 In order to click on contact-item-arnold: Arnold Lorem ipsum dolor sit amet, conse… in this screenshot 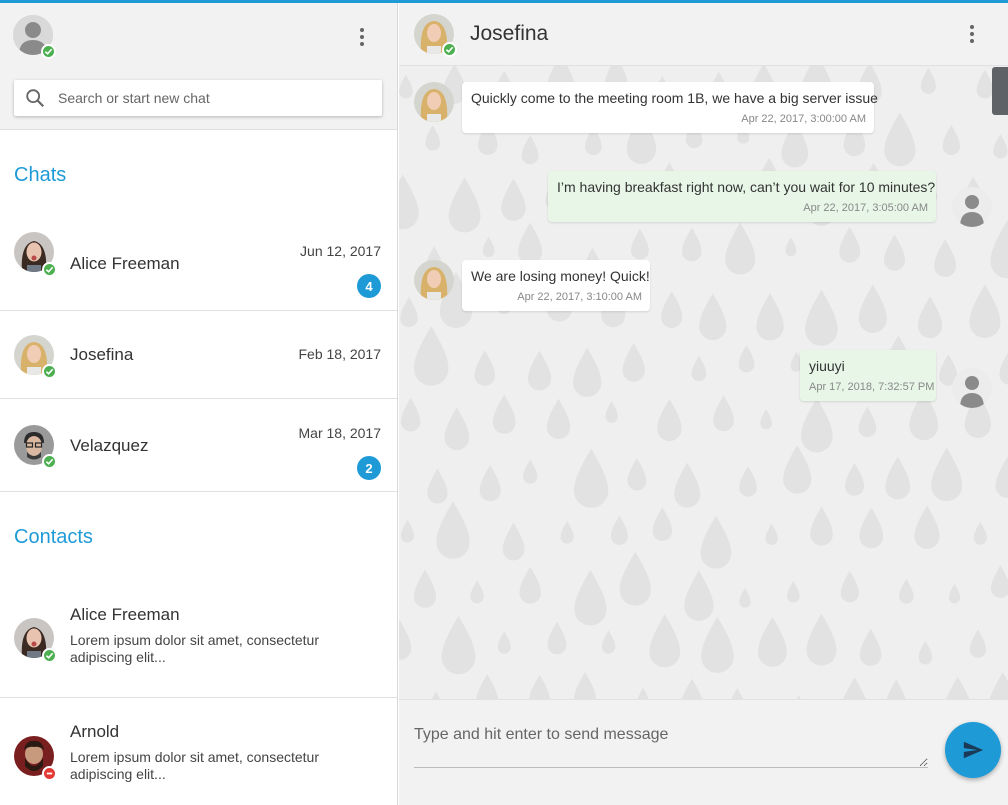, I will do `click(198, 751)`.